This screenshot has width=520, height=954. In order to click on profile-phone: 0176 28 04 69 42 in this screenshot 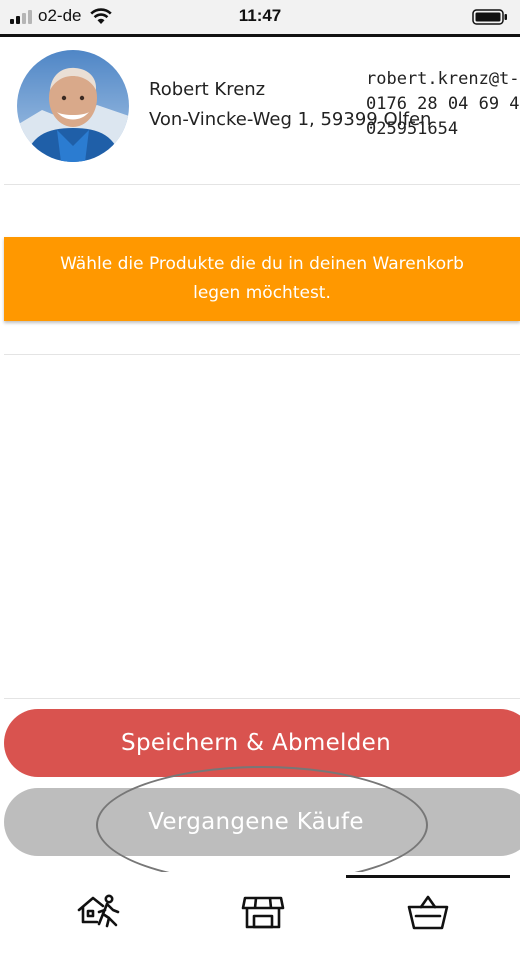, I will do `click(443, 104)`.